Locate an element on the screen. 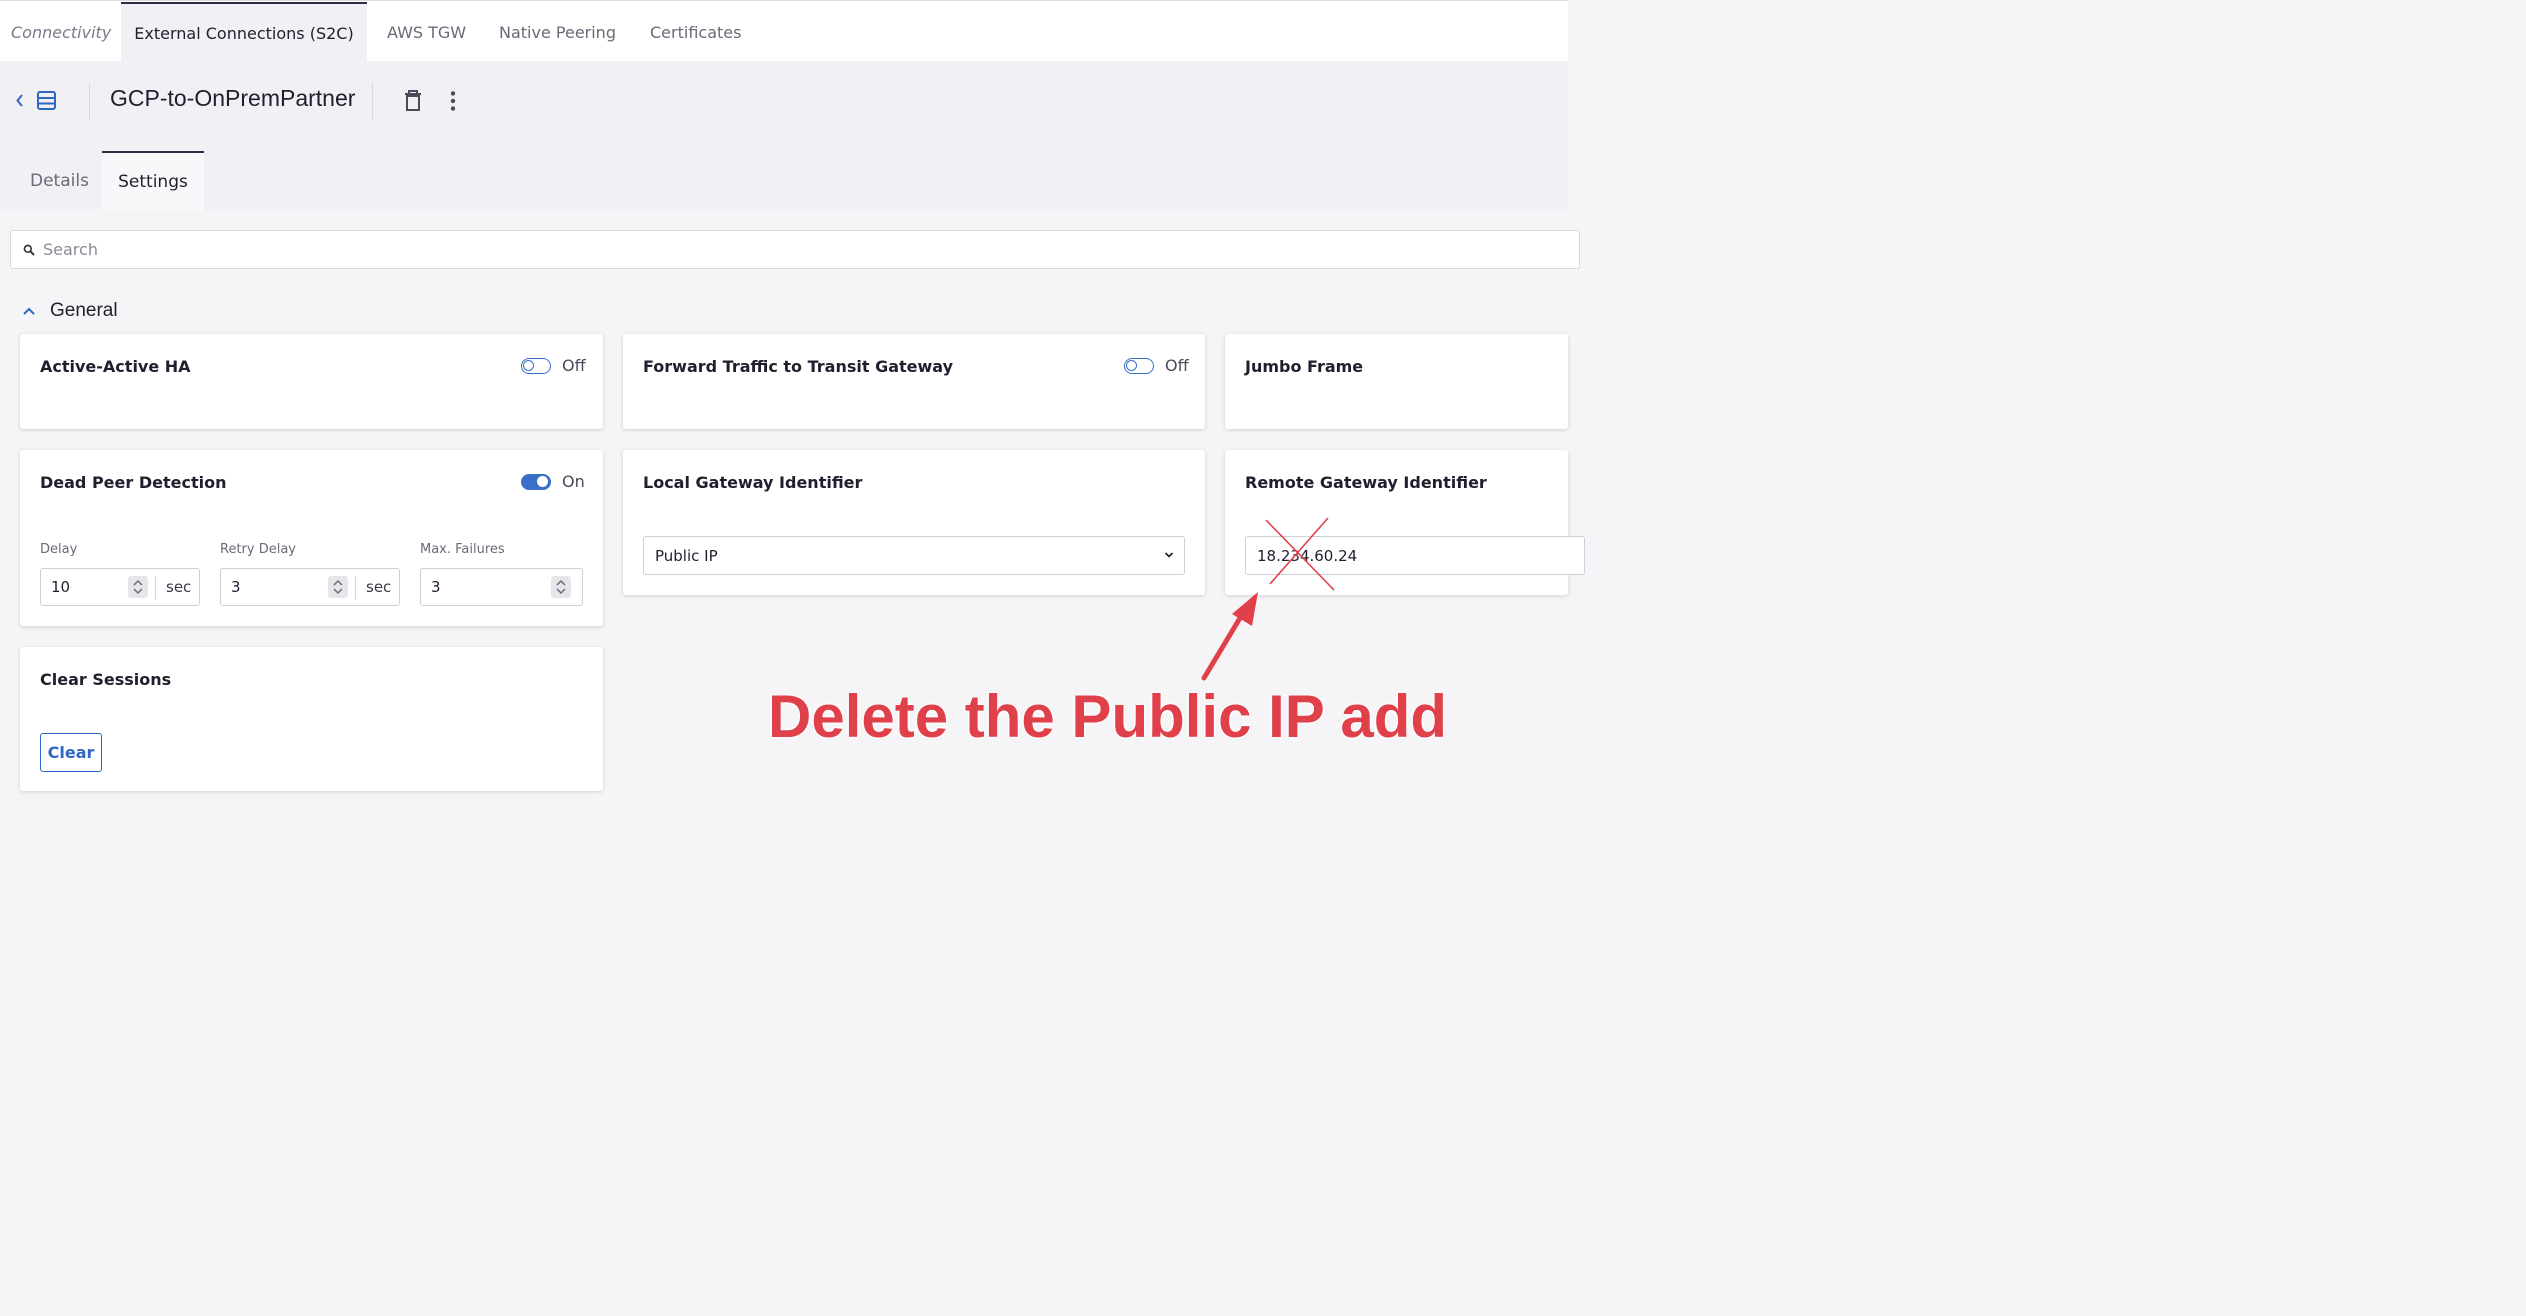  red-arrow-icon is located at coordinates (1229, 636).